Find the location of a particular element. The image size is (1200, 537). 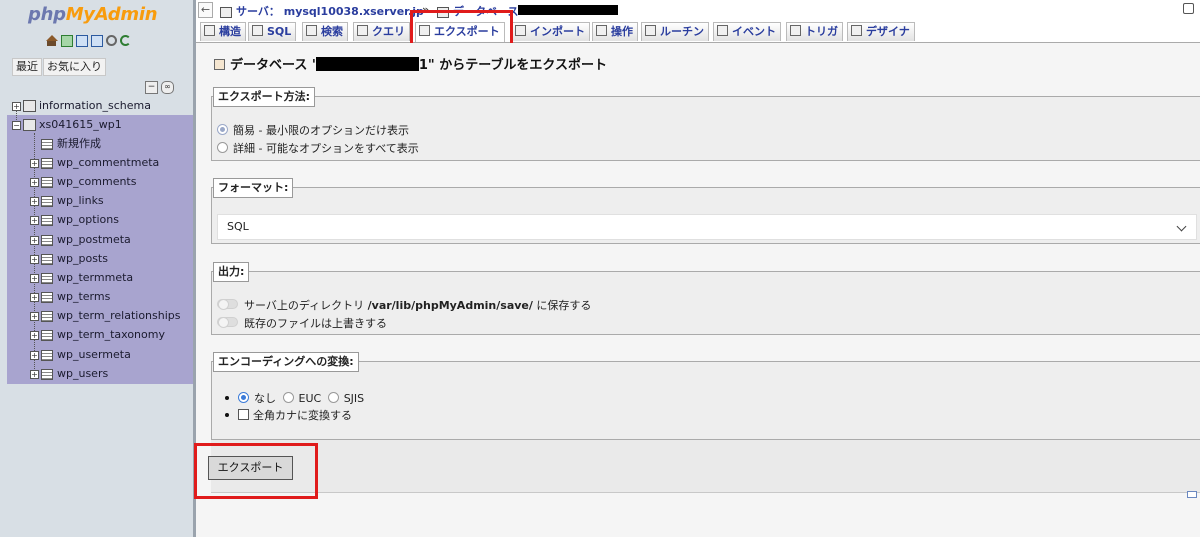

sql-query-icon is located at coordinates (67, 41).